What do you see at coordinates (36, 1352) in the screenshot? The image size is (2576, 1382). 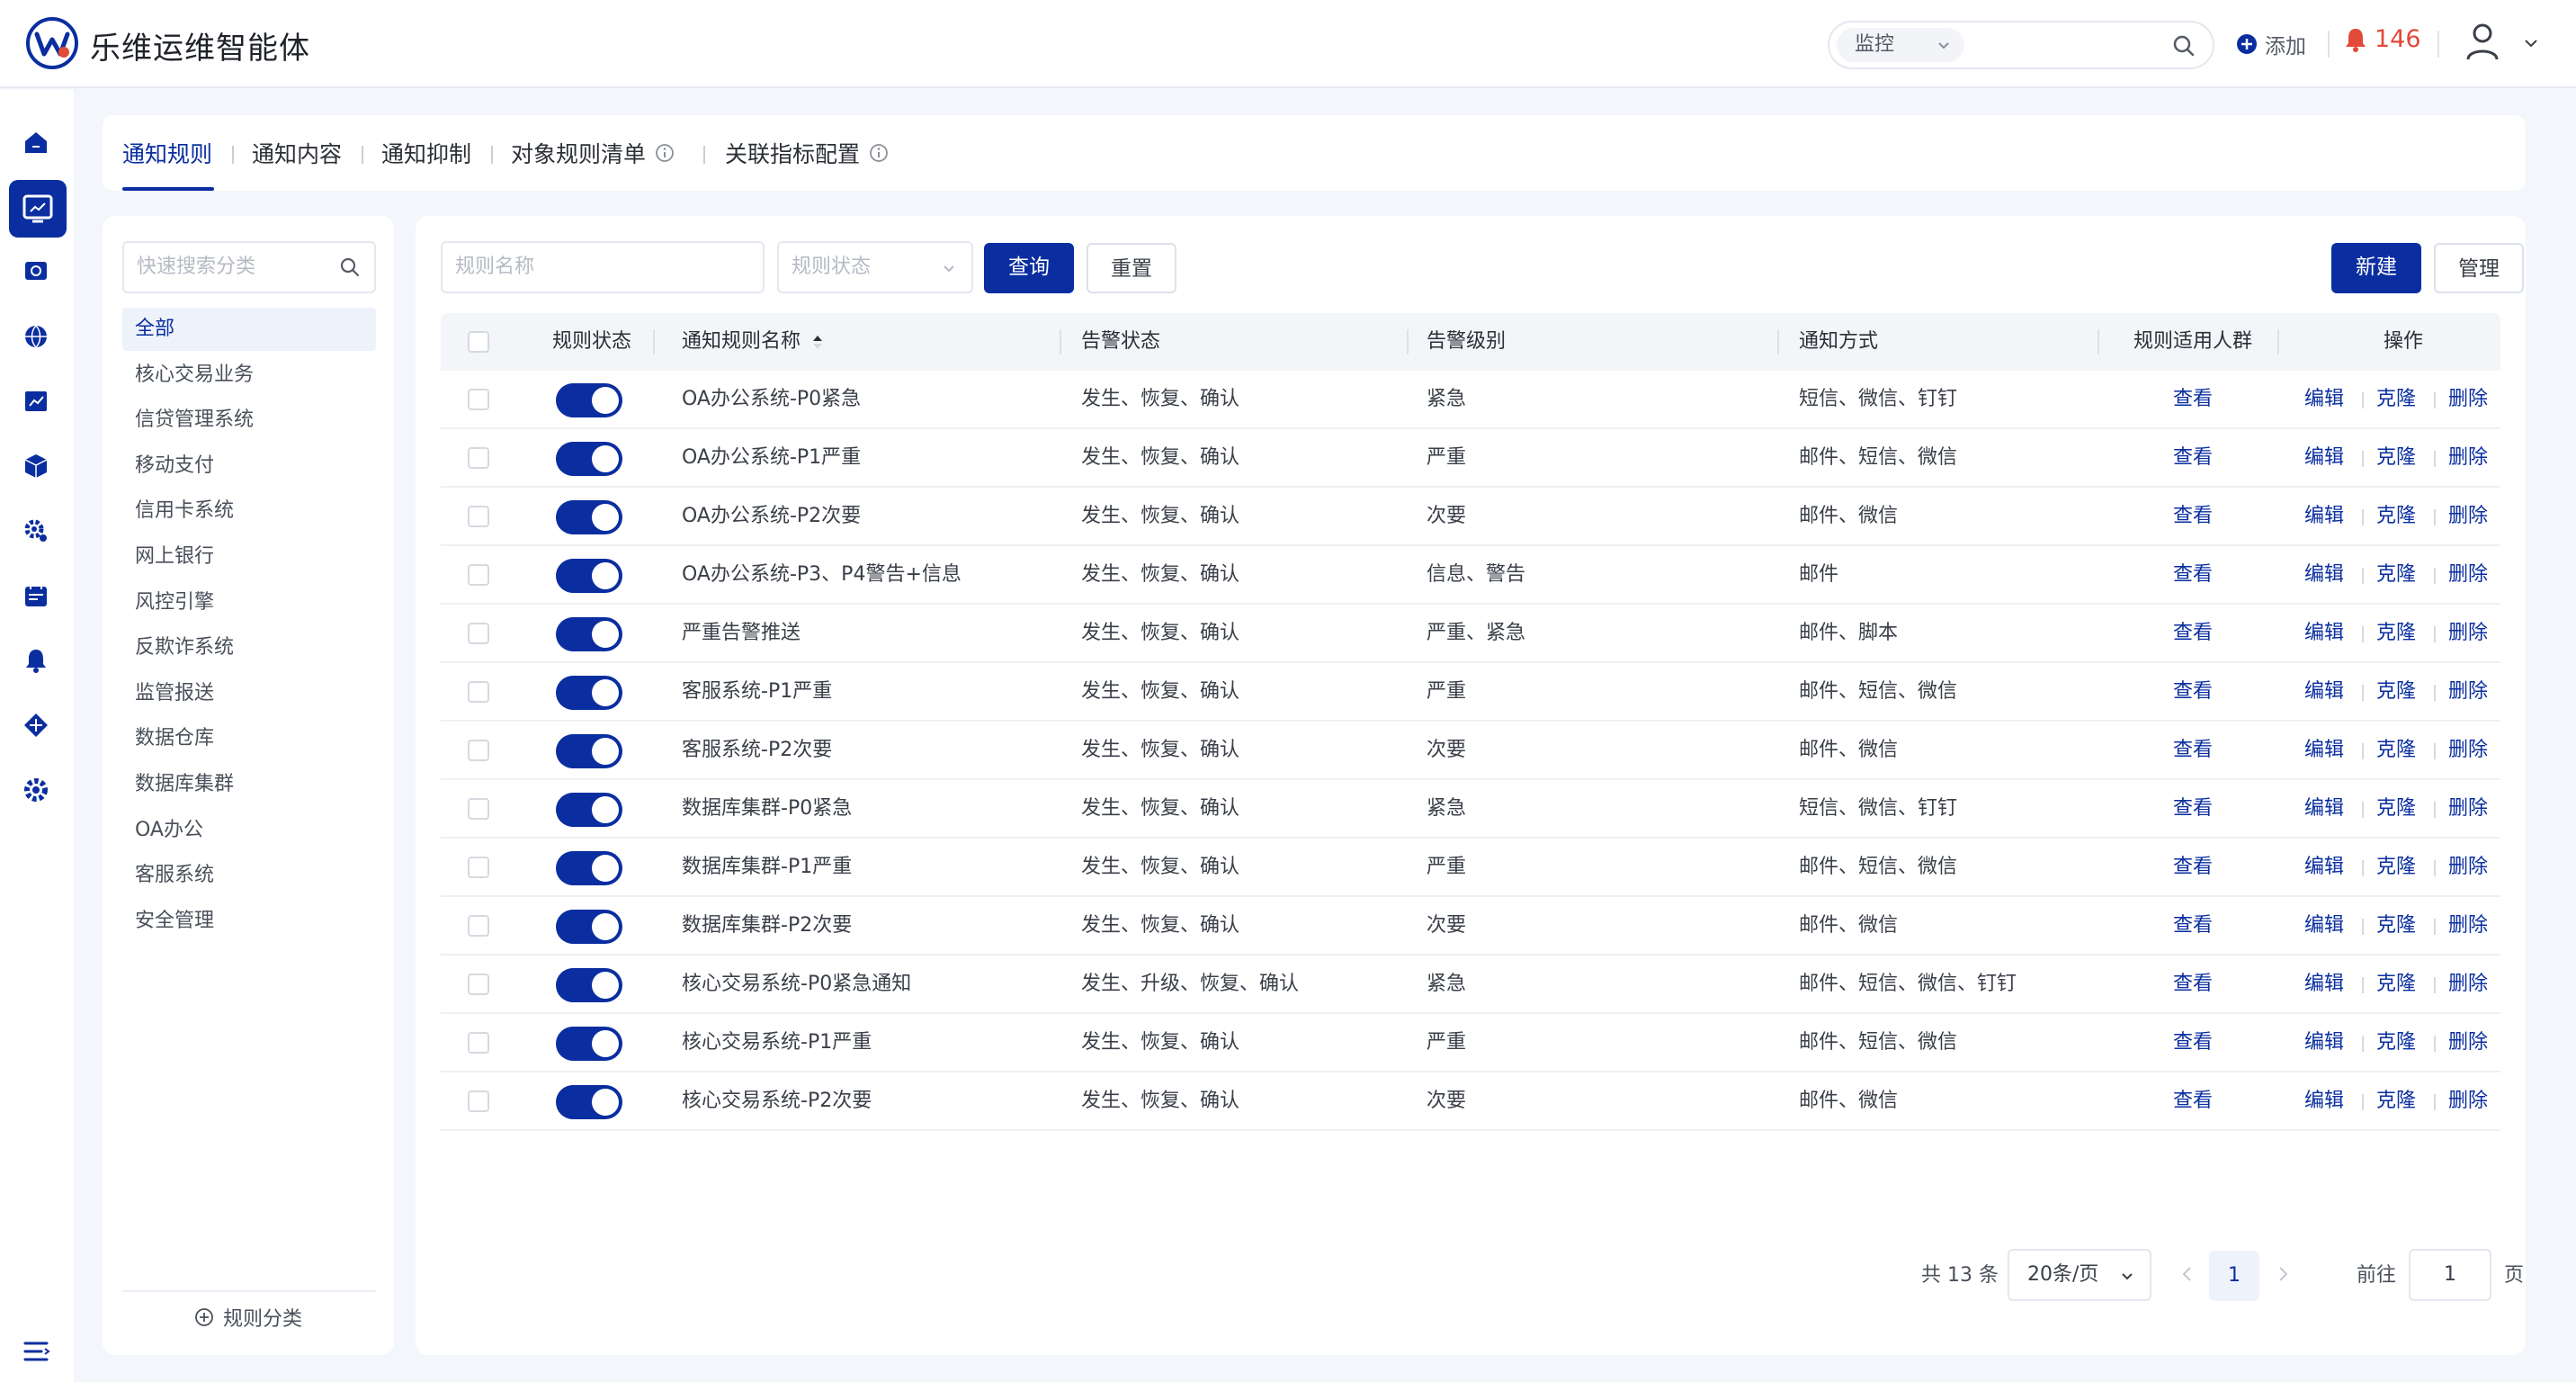 I see `collapse-menu-icon` at bounding box center [36, 1352].